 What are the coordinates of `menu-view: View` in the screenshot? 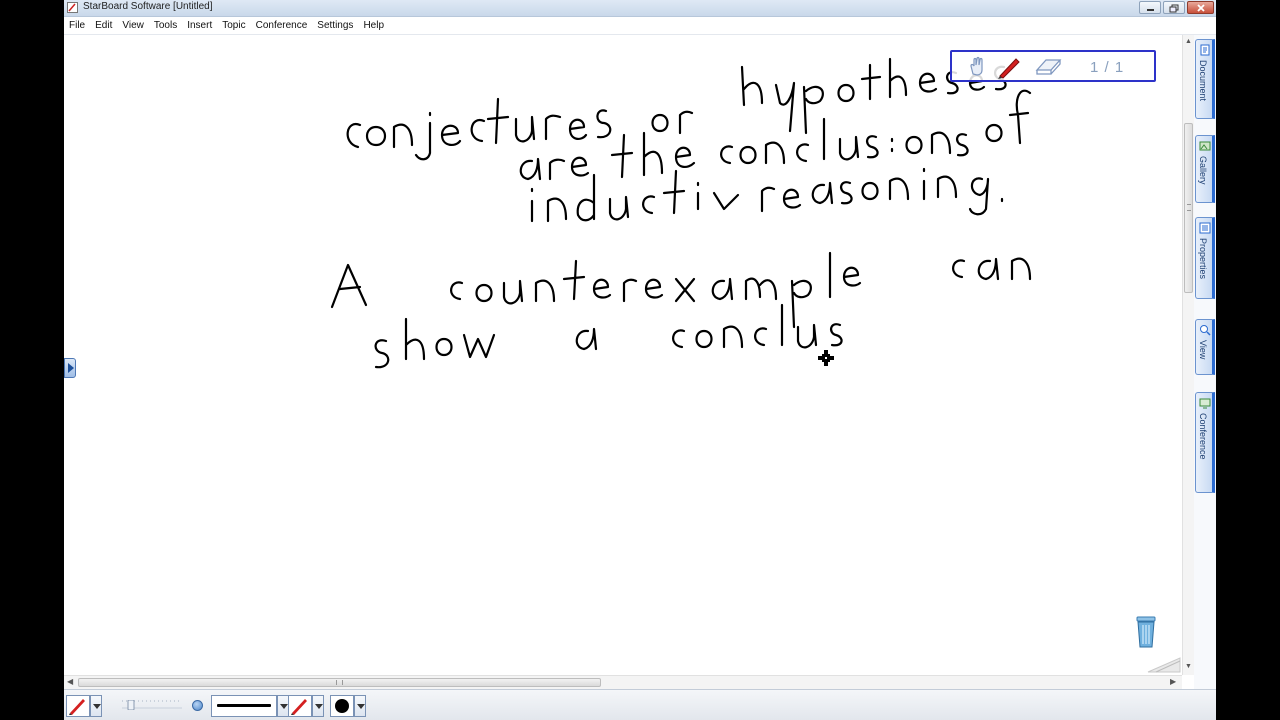 It's located at (133, 25).